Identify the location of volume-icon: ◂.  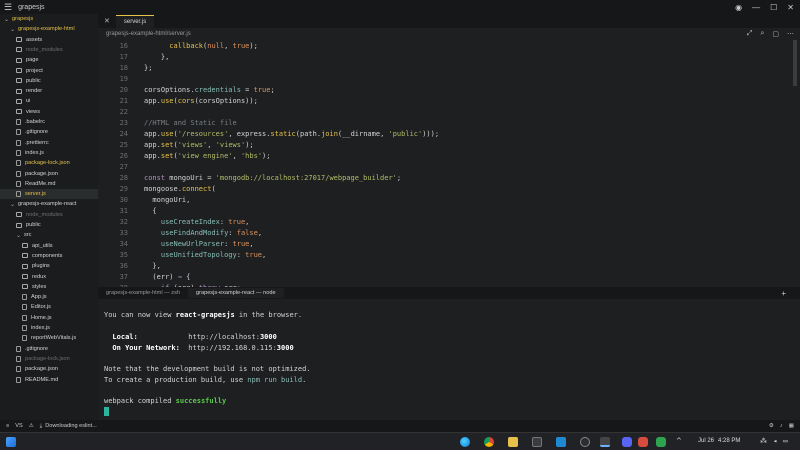
(775, 441).